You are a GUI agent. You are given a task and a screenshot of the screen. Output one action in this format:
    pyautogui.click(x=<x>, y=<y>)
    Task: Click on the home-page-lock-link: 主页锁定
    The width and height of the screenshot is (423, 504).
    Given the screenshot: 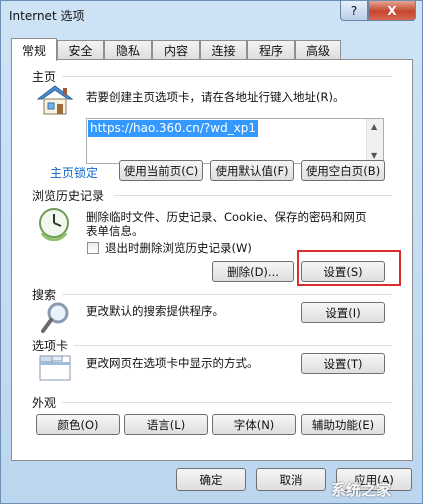 What is the action you would take?
    pyautogui.click(x=74, y=172)
    